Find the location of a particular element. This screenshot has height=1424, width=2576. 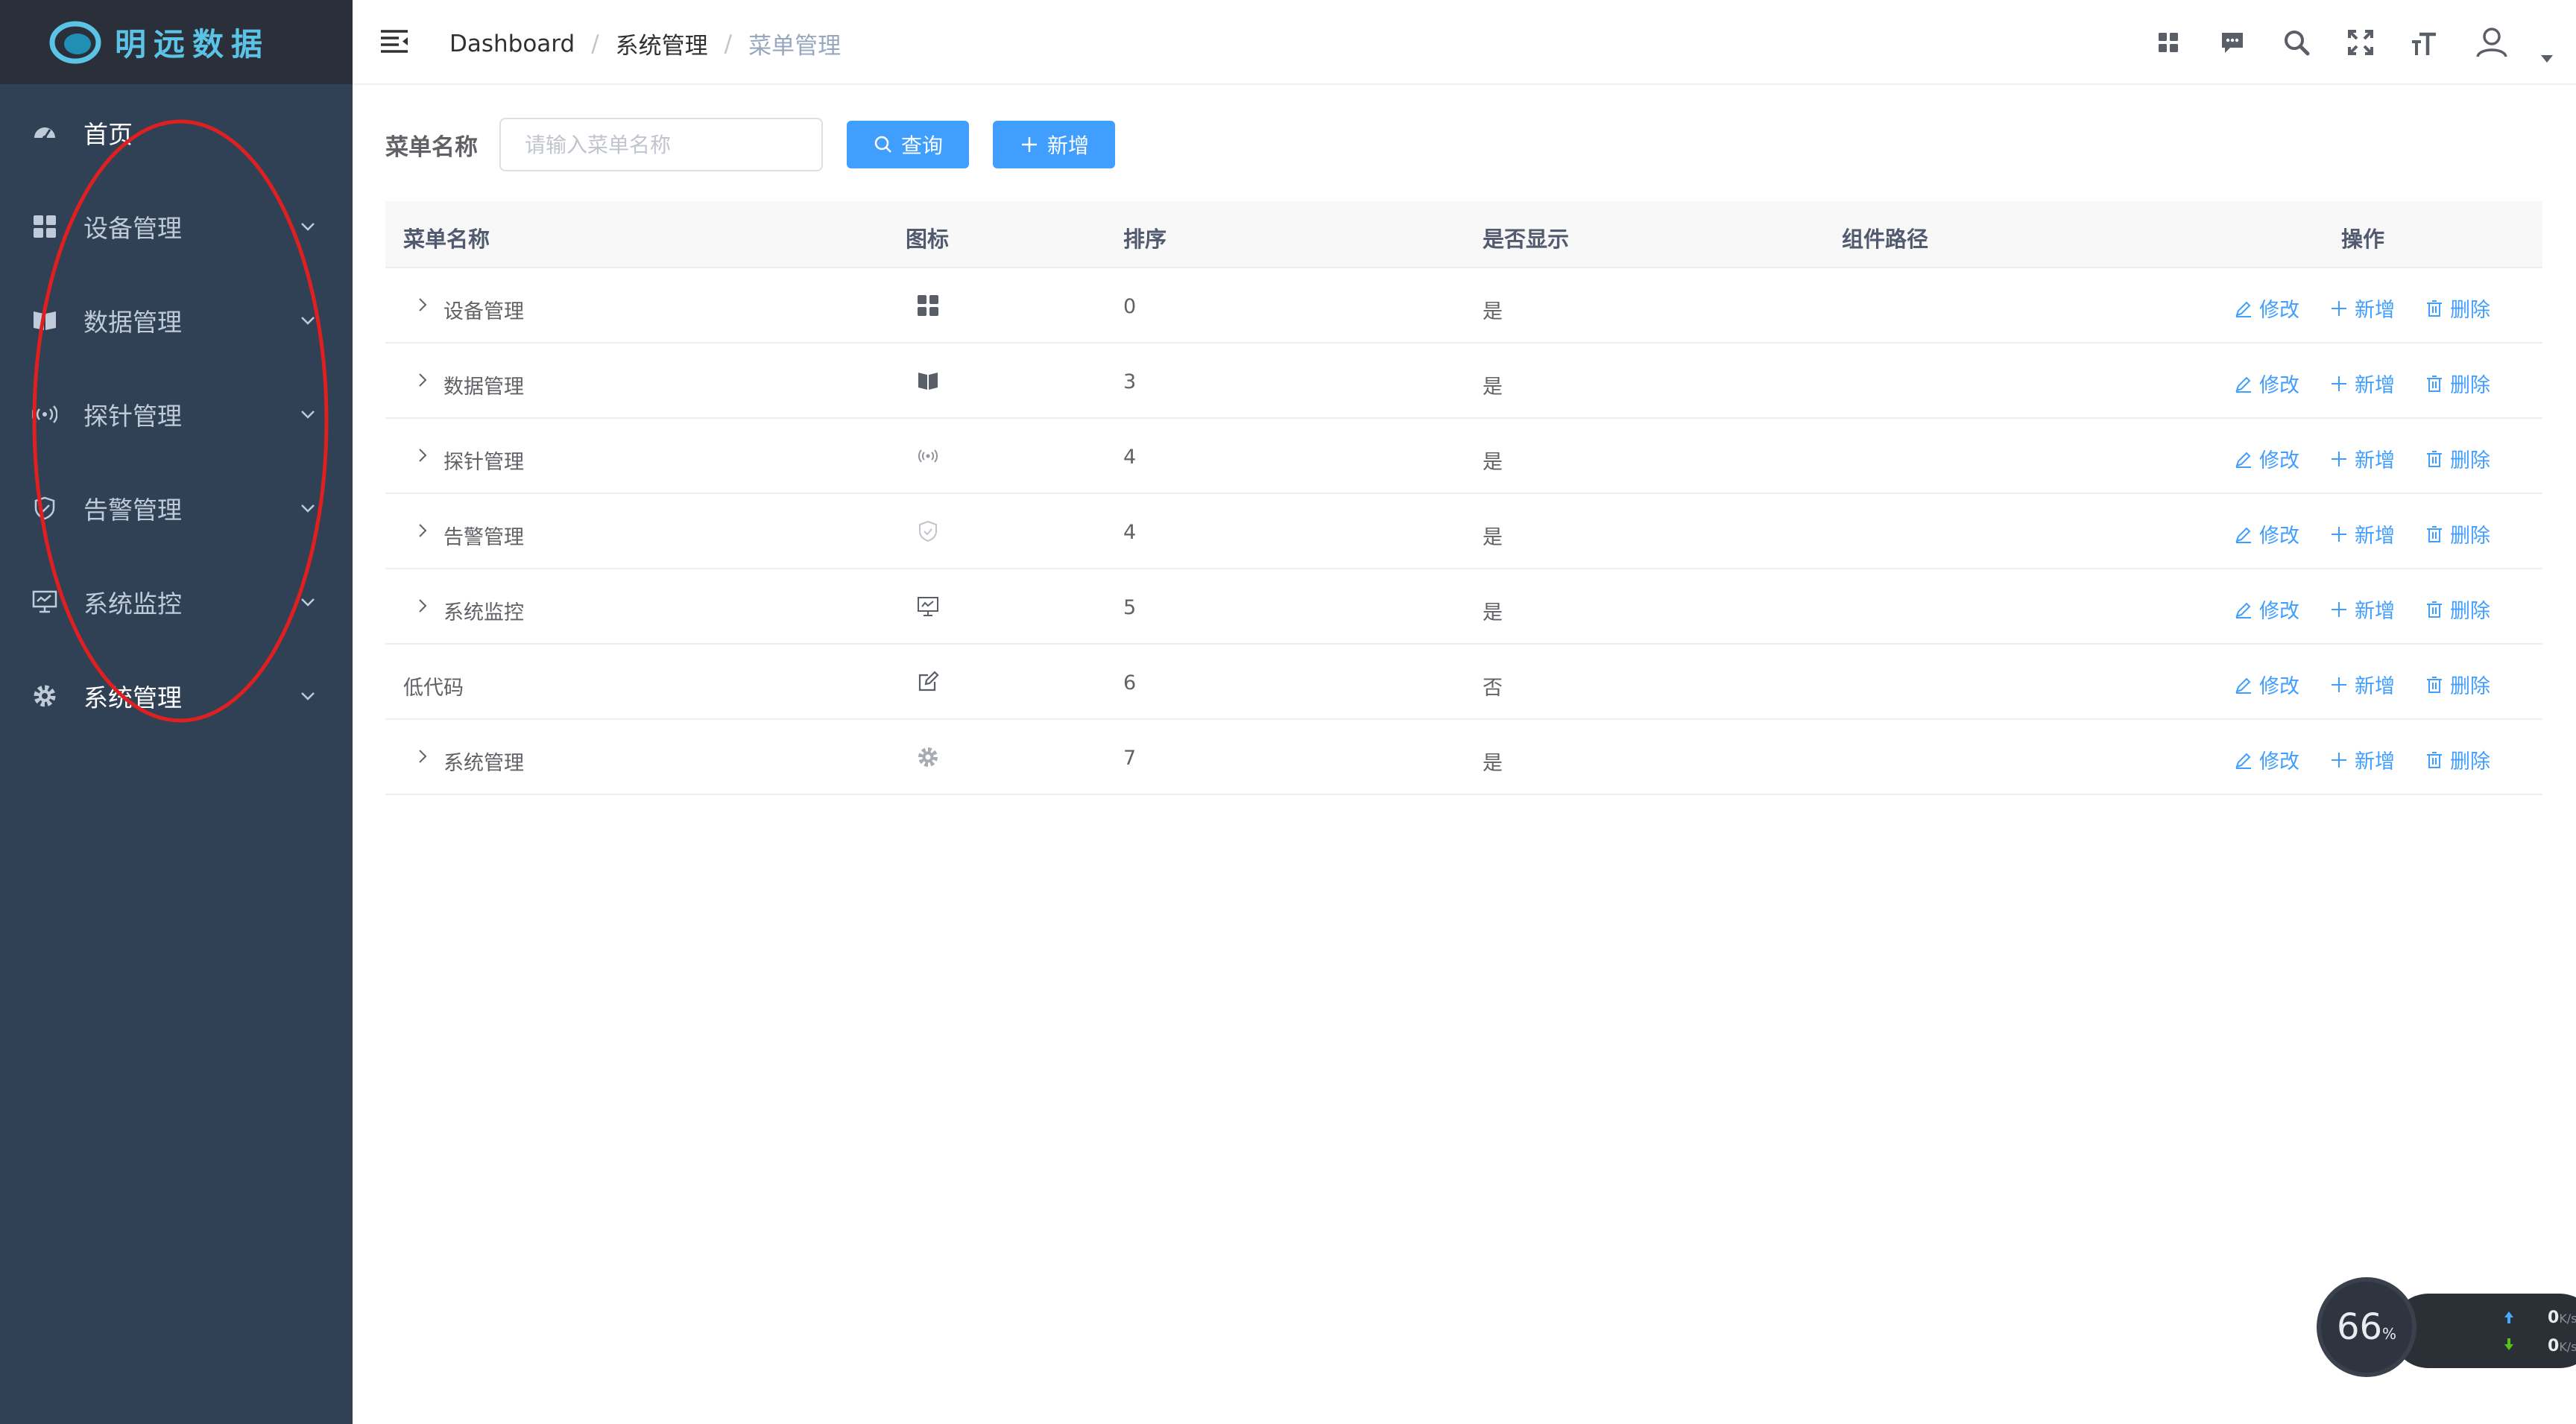

menu-name-search-input is located at coordinates (661, 144).